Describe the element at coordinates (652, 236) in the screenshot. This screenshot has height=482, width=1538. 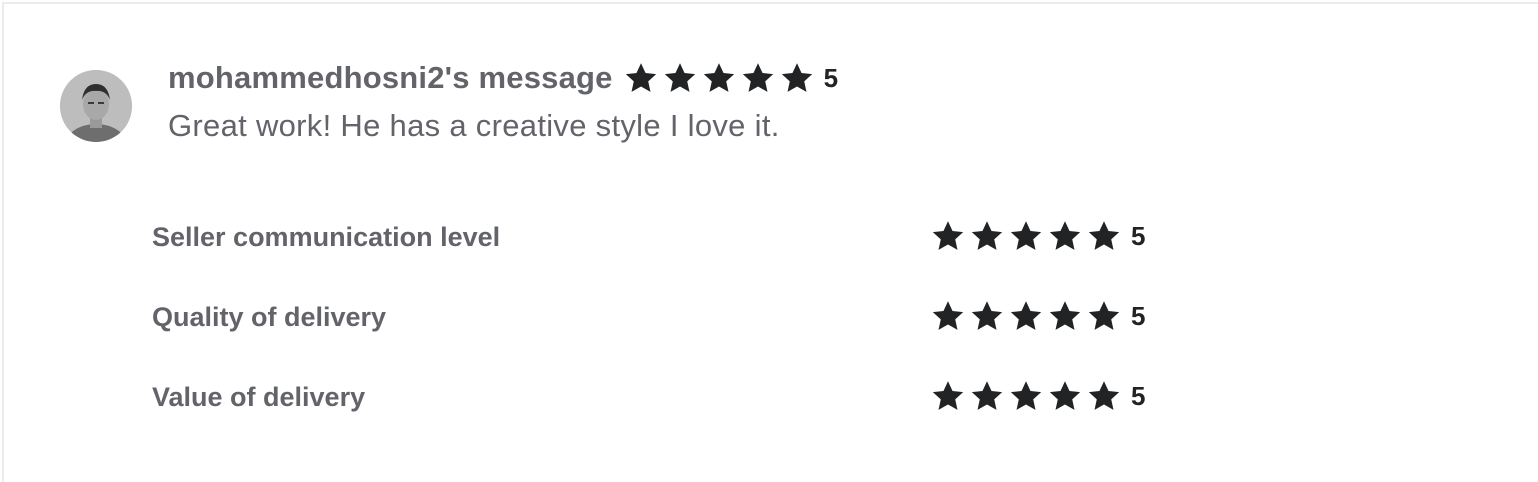
I see `rating-row-communication: Seller communication level 5` at that location.